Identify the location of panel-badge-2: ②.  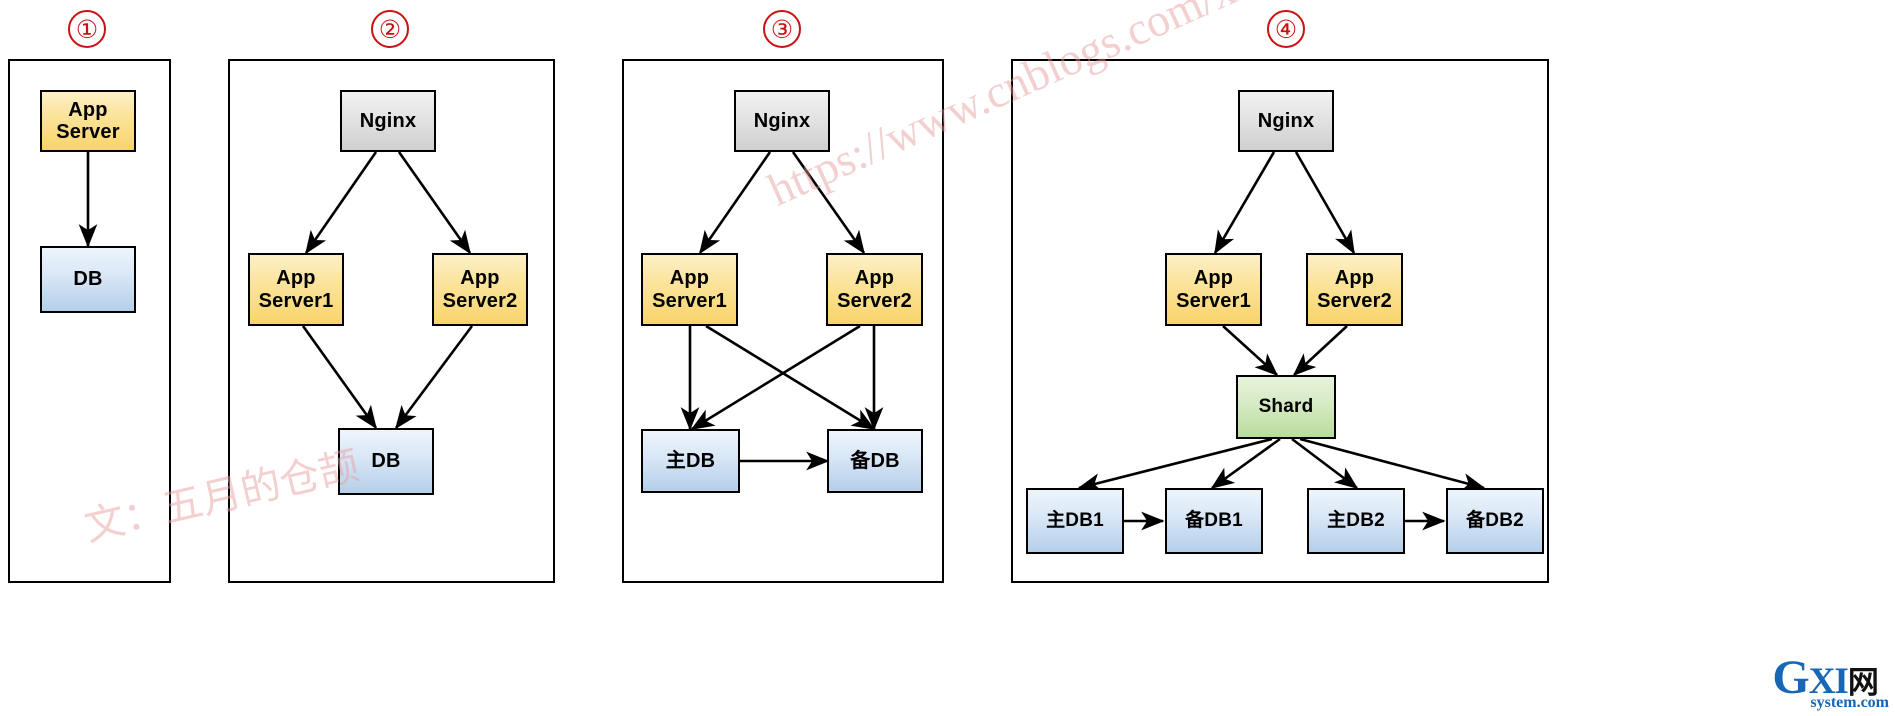
(390, 29).